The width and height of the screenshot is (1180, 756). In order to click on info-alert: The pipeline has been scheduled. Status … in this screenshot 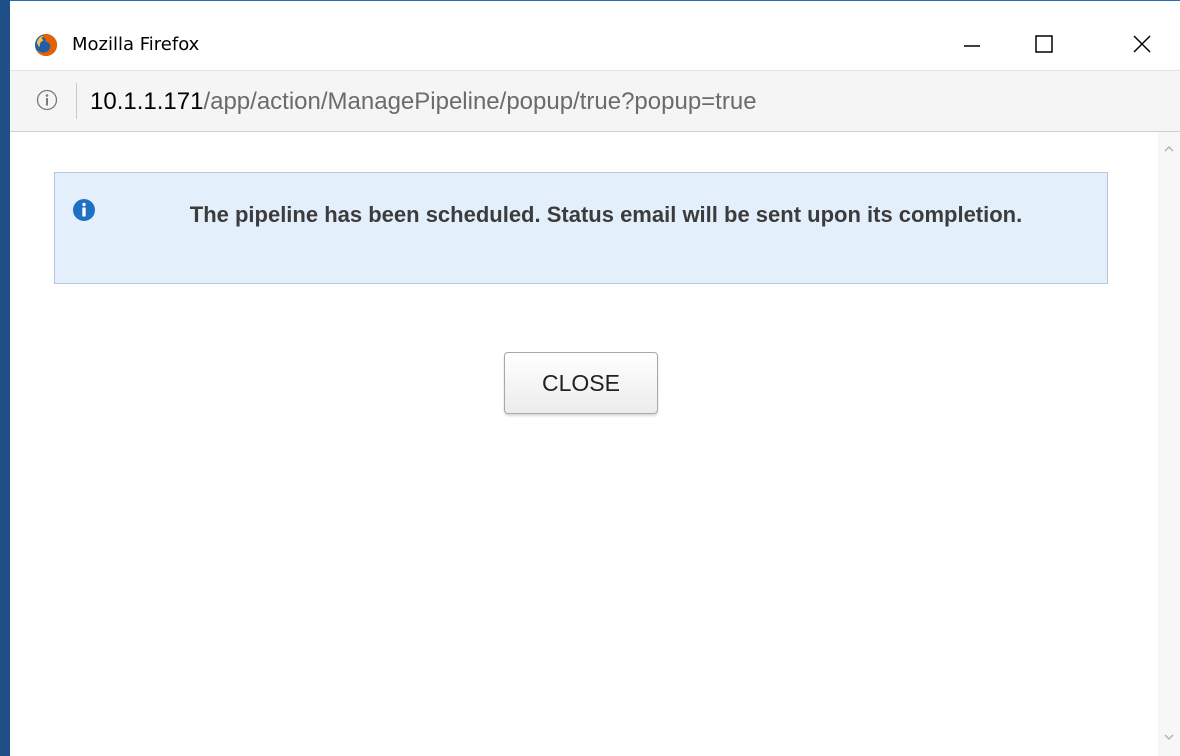, I will do `click(581, 228)`.